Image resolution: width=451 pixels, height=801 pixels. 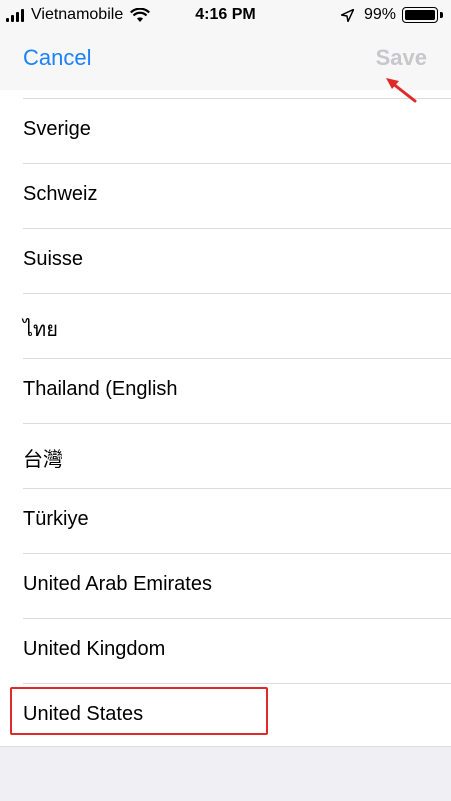 What do you see at coordinates (94, 649) in the screenshot?
I see `region-label: United Kingdom` at bounding box center [94, 649].